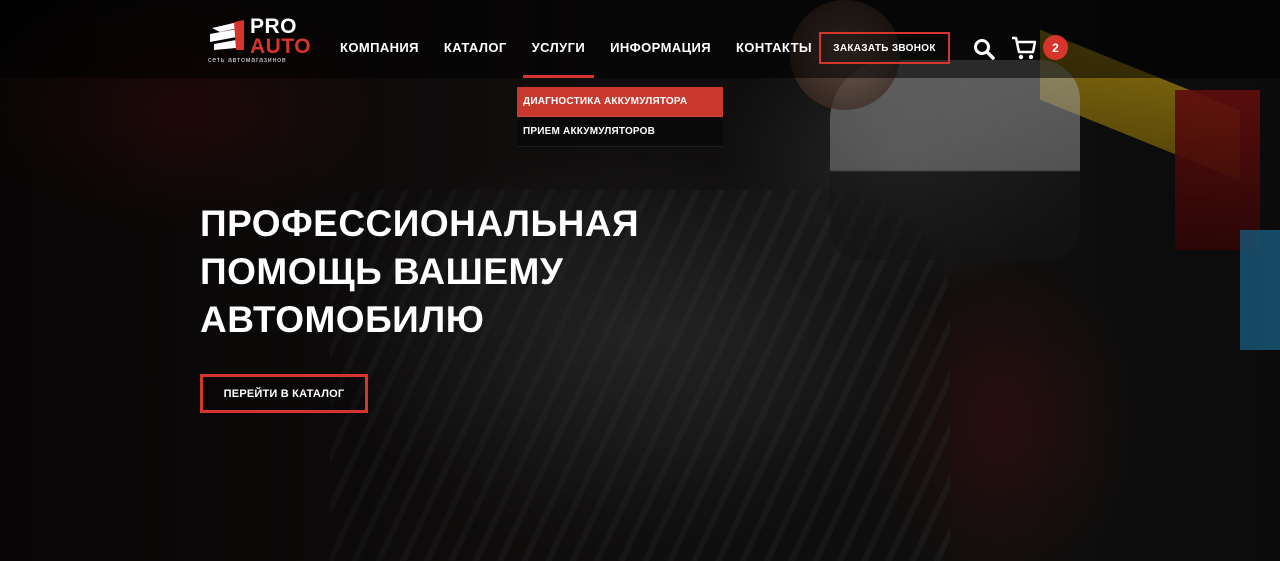  What do you see at coordinates (774, 39) in the screenshot?
I see `nav-item-contacts: КОНТАКТЫ` at bounding box center [774, 39].